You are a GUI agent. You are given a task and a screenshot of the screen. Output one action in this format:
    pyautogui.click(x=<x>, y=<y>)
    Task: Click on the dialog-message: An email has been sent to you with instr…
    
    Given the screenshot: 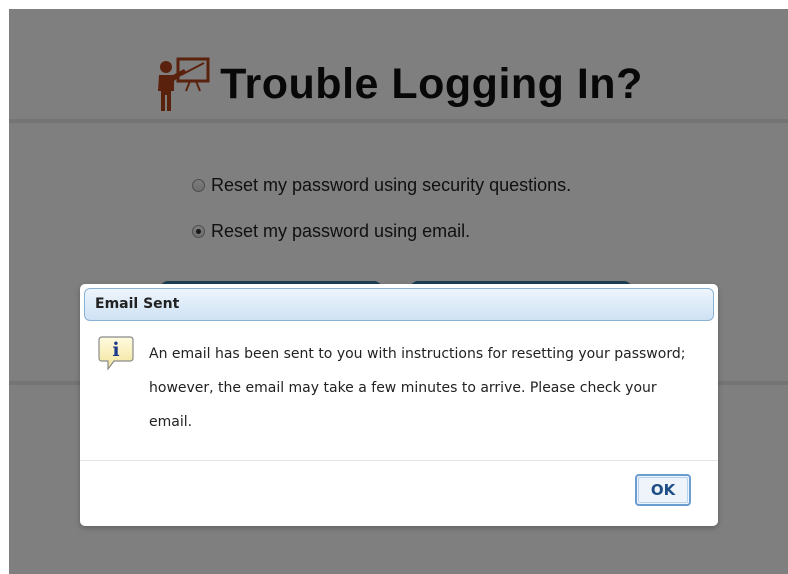 What is the action you would take?
    pyautogui.click(x=417, y=388)
    